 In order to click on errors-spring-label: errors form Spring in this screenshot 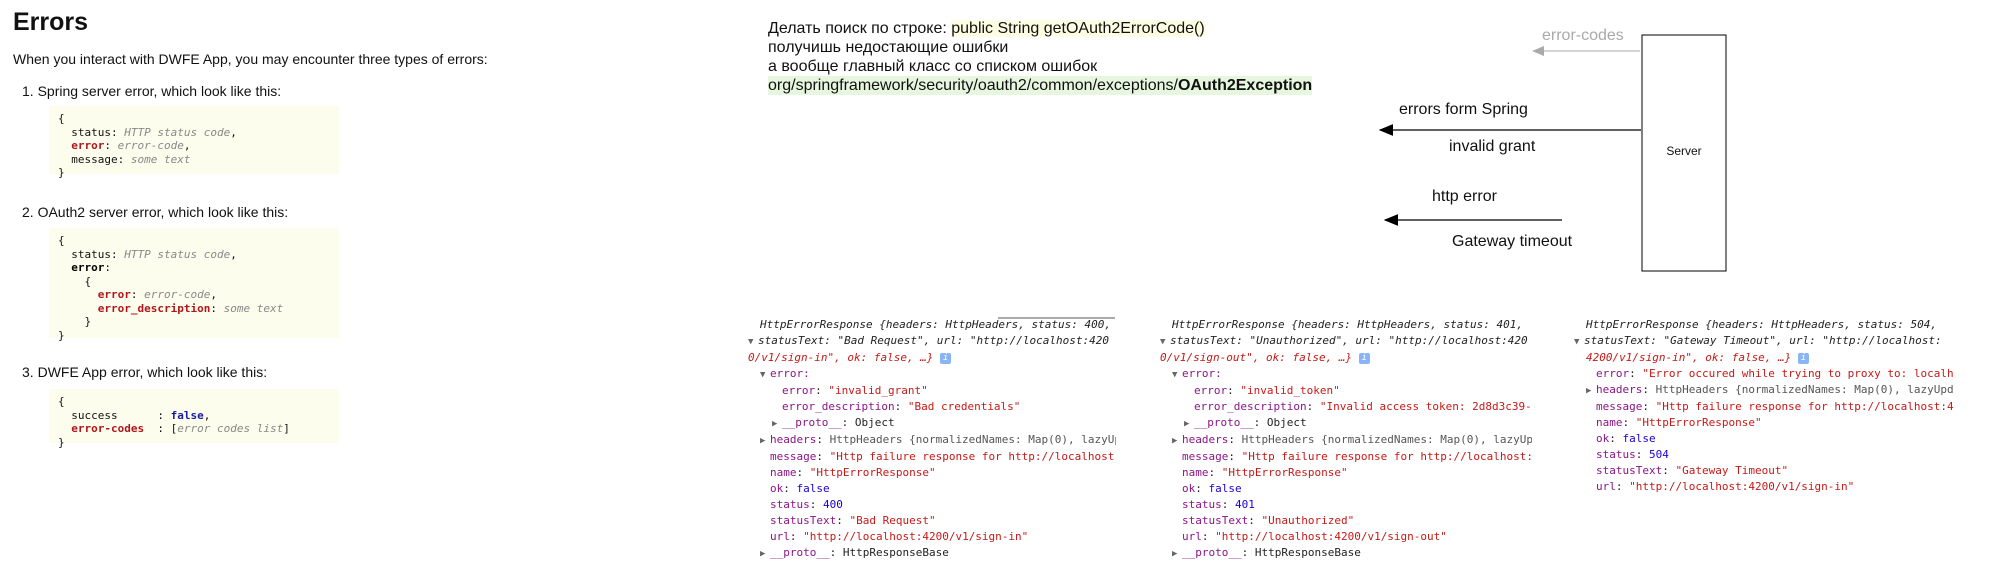, I will do `click(1463, 109)`.